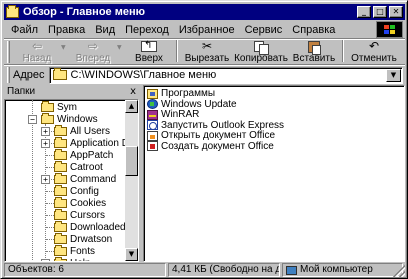 This screenshot has height=279, width=408. I want to click on menu-favorites: Избранное, so click(207, 30).